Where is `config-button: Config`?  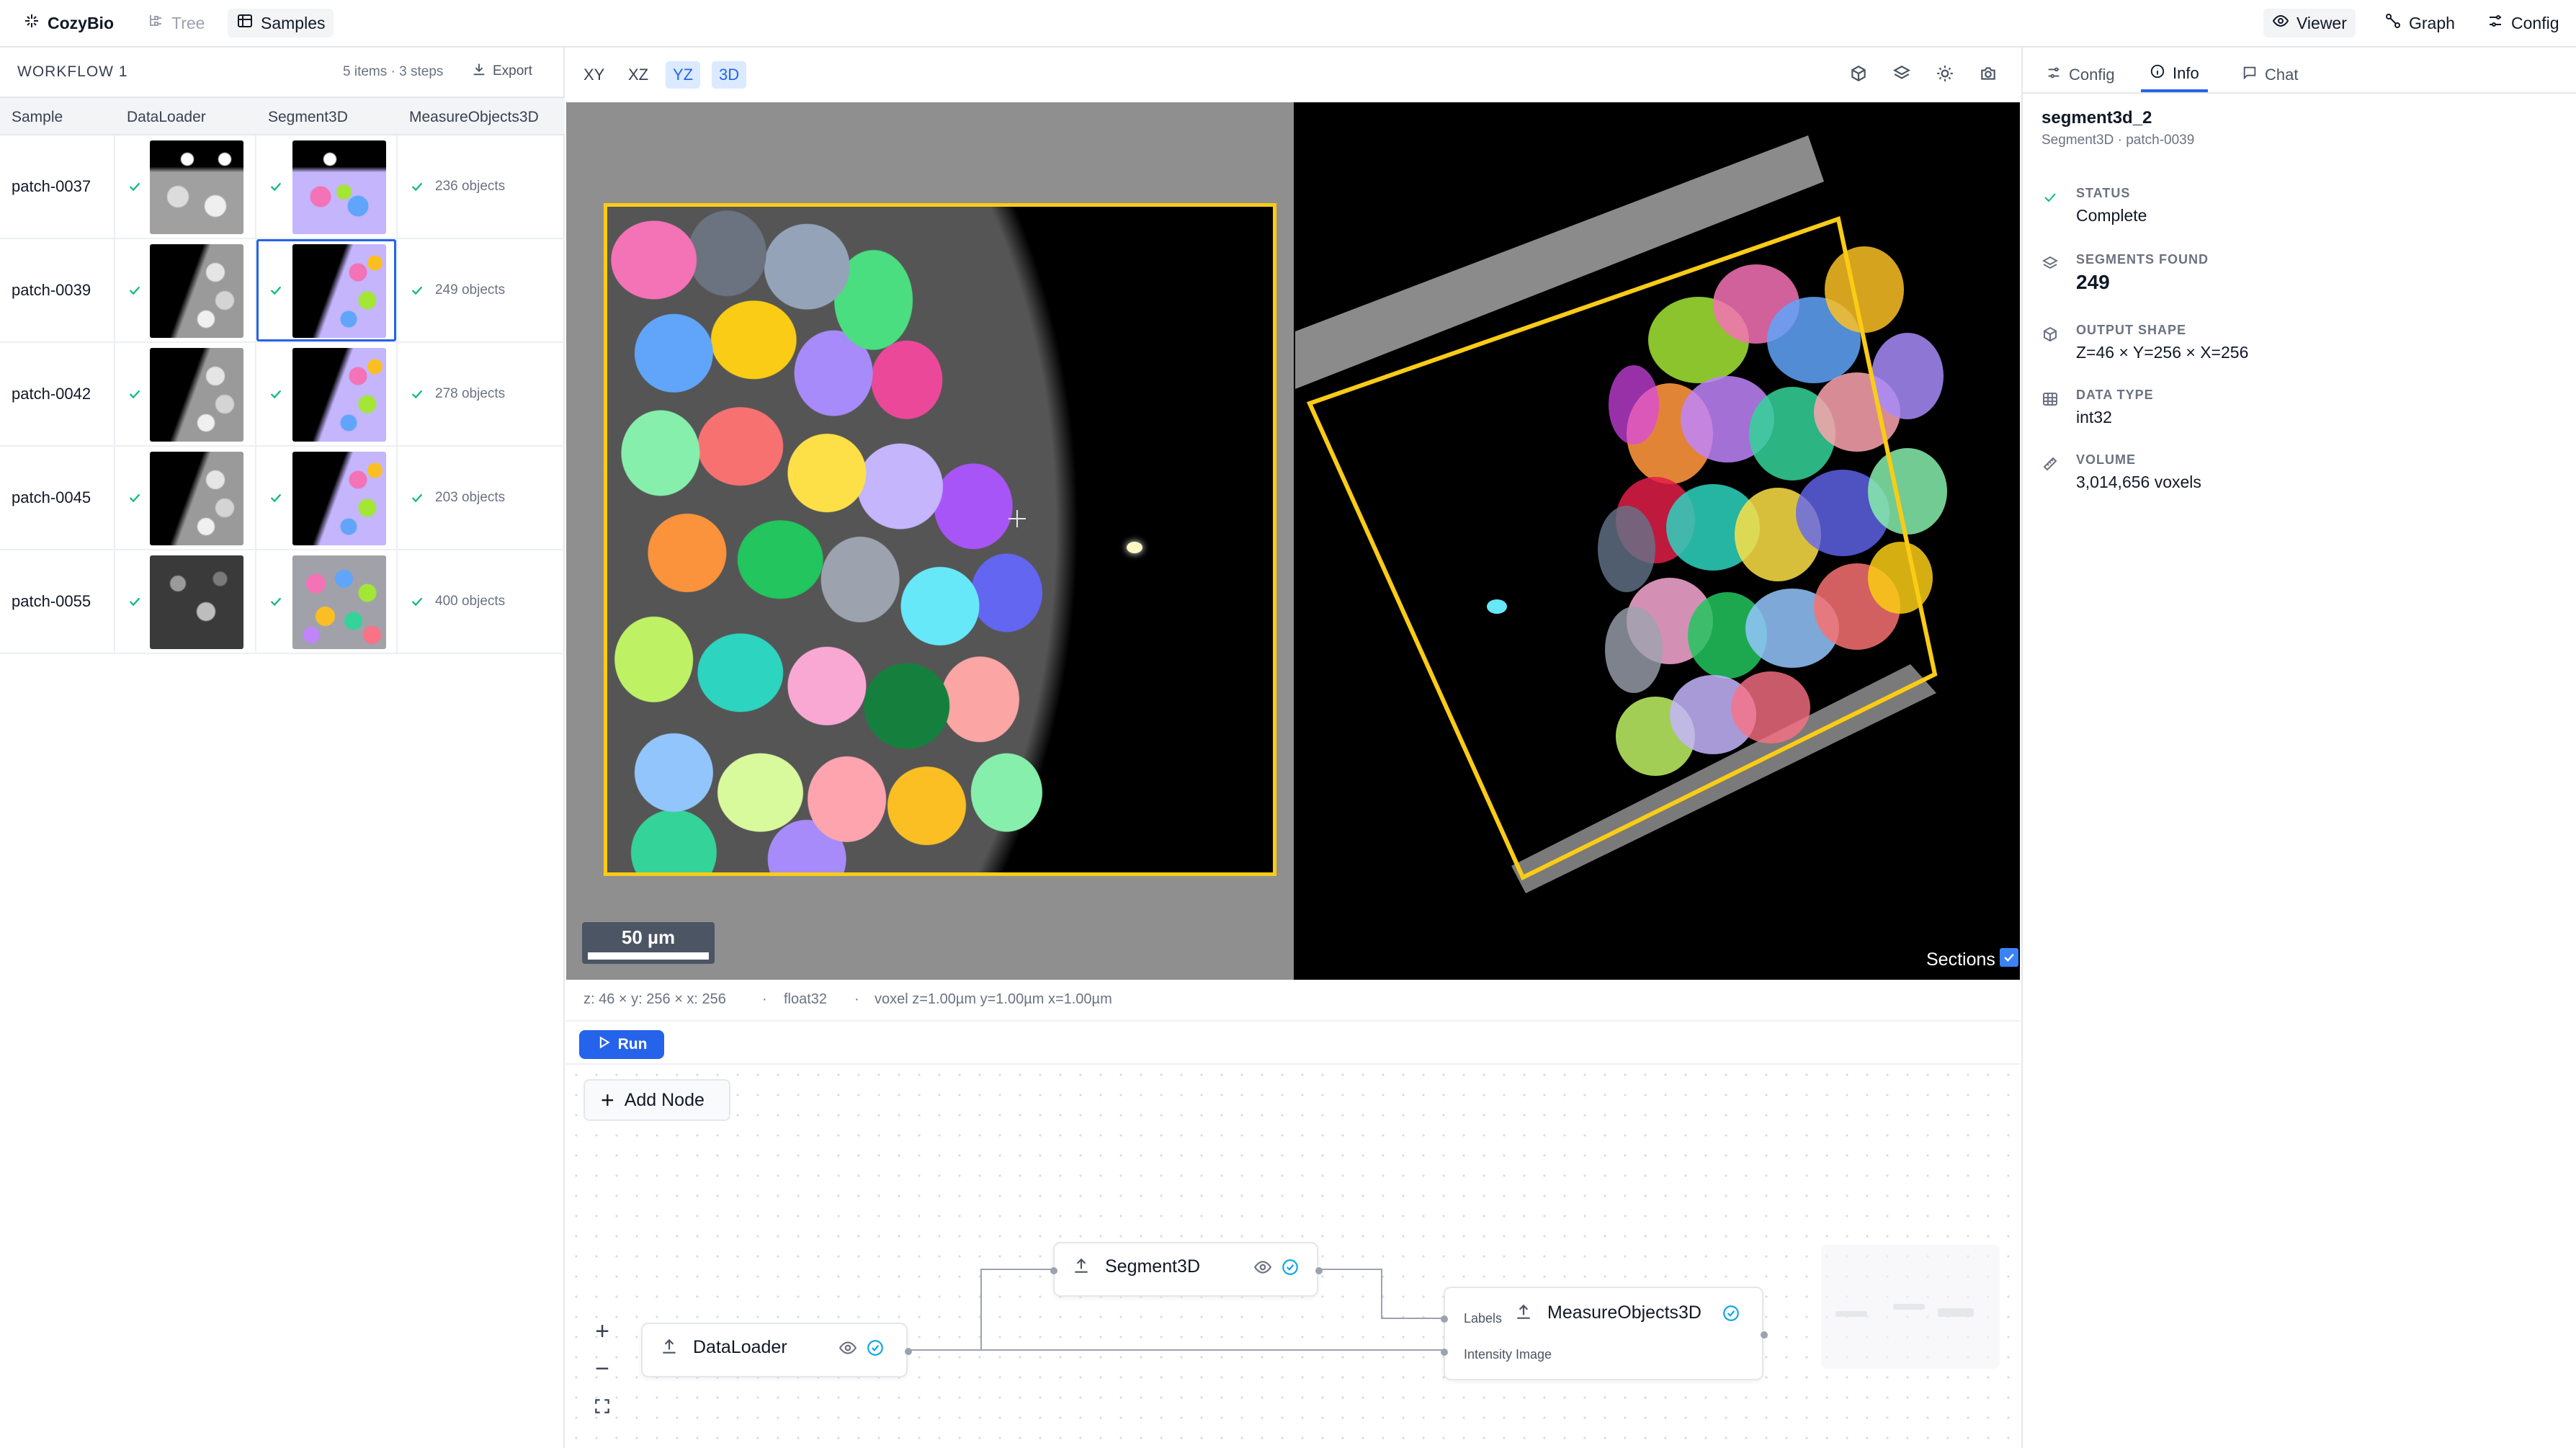
config-button: Config is located at coordinates (2522, 23).